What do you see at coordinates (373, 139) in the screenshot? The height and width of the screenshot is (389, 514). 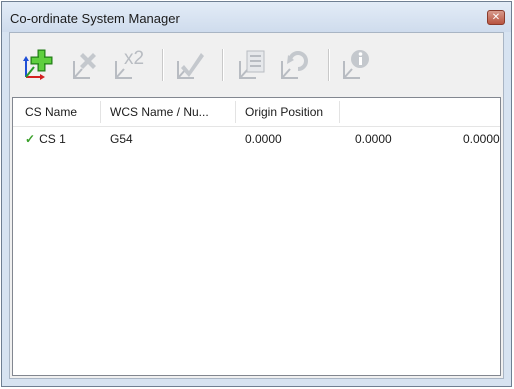 I see `origin-y-cell: 0.0000` at bounding box center [373, 139].